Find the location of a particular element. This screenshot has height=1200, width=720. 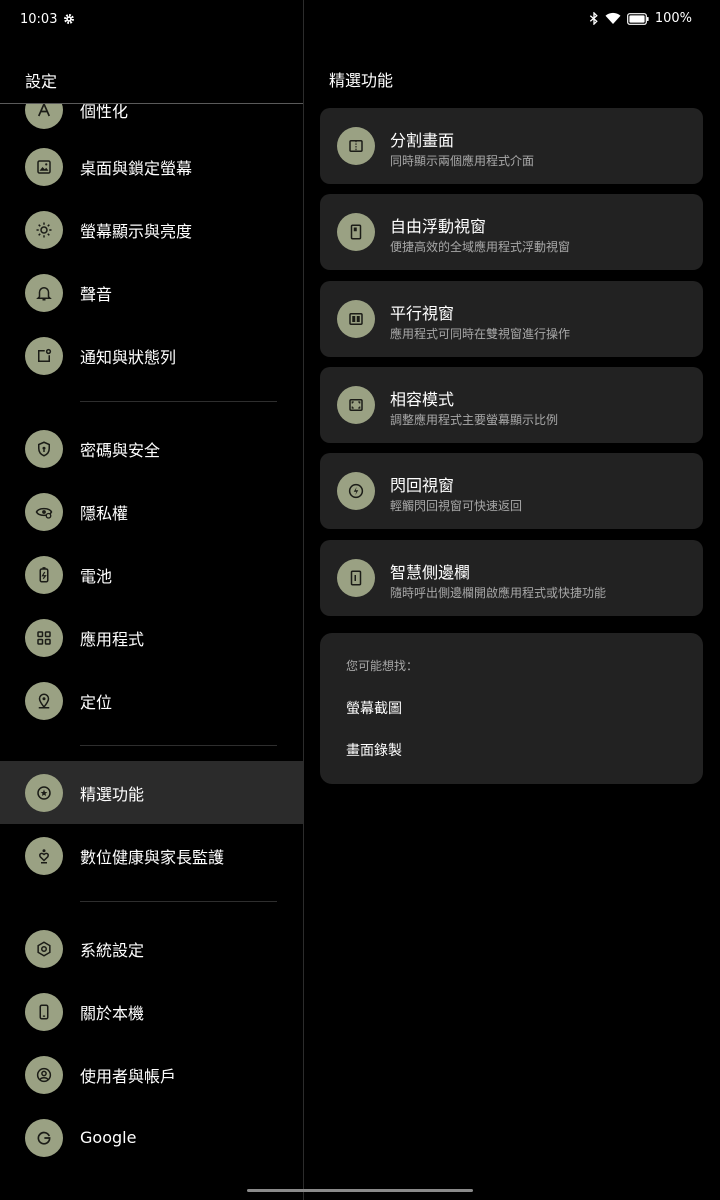

compat-mode-icon is located at coordinates (356, 405).